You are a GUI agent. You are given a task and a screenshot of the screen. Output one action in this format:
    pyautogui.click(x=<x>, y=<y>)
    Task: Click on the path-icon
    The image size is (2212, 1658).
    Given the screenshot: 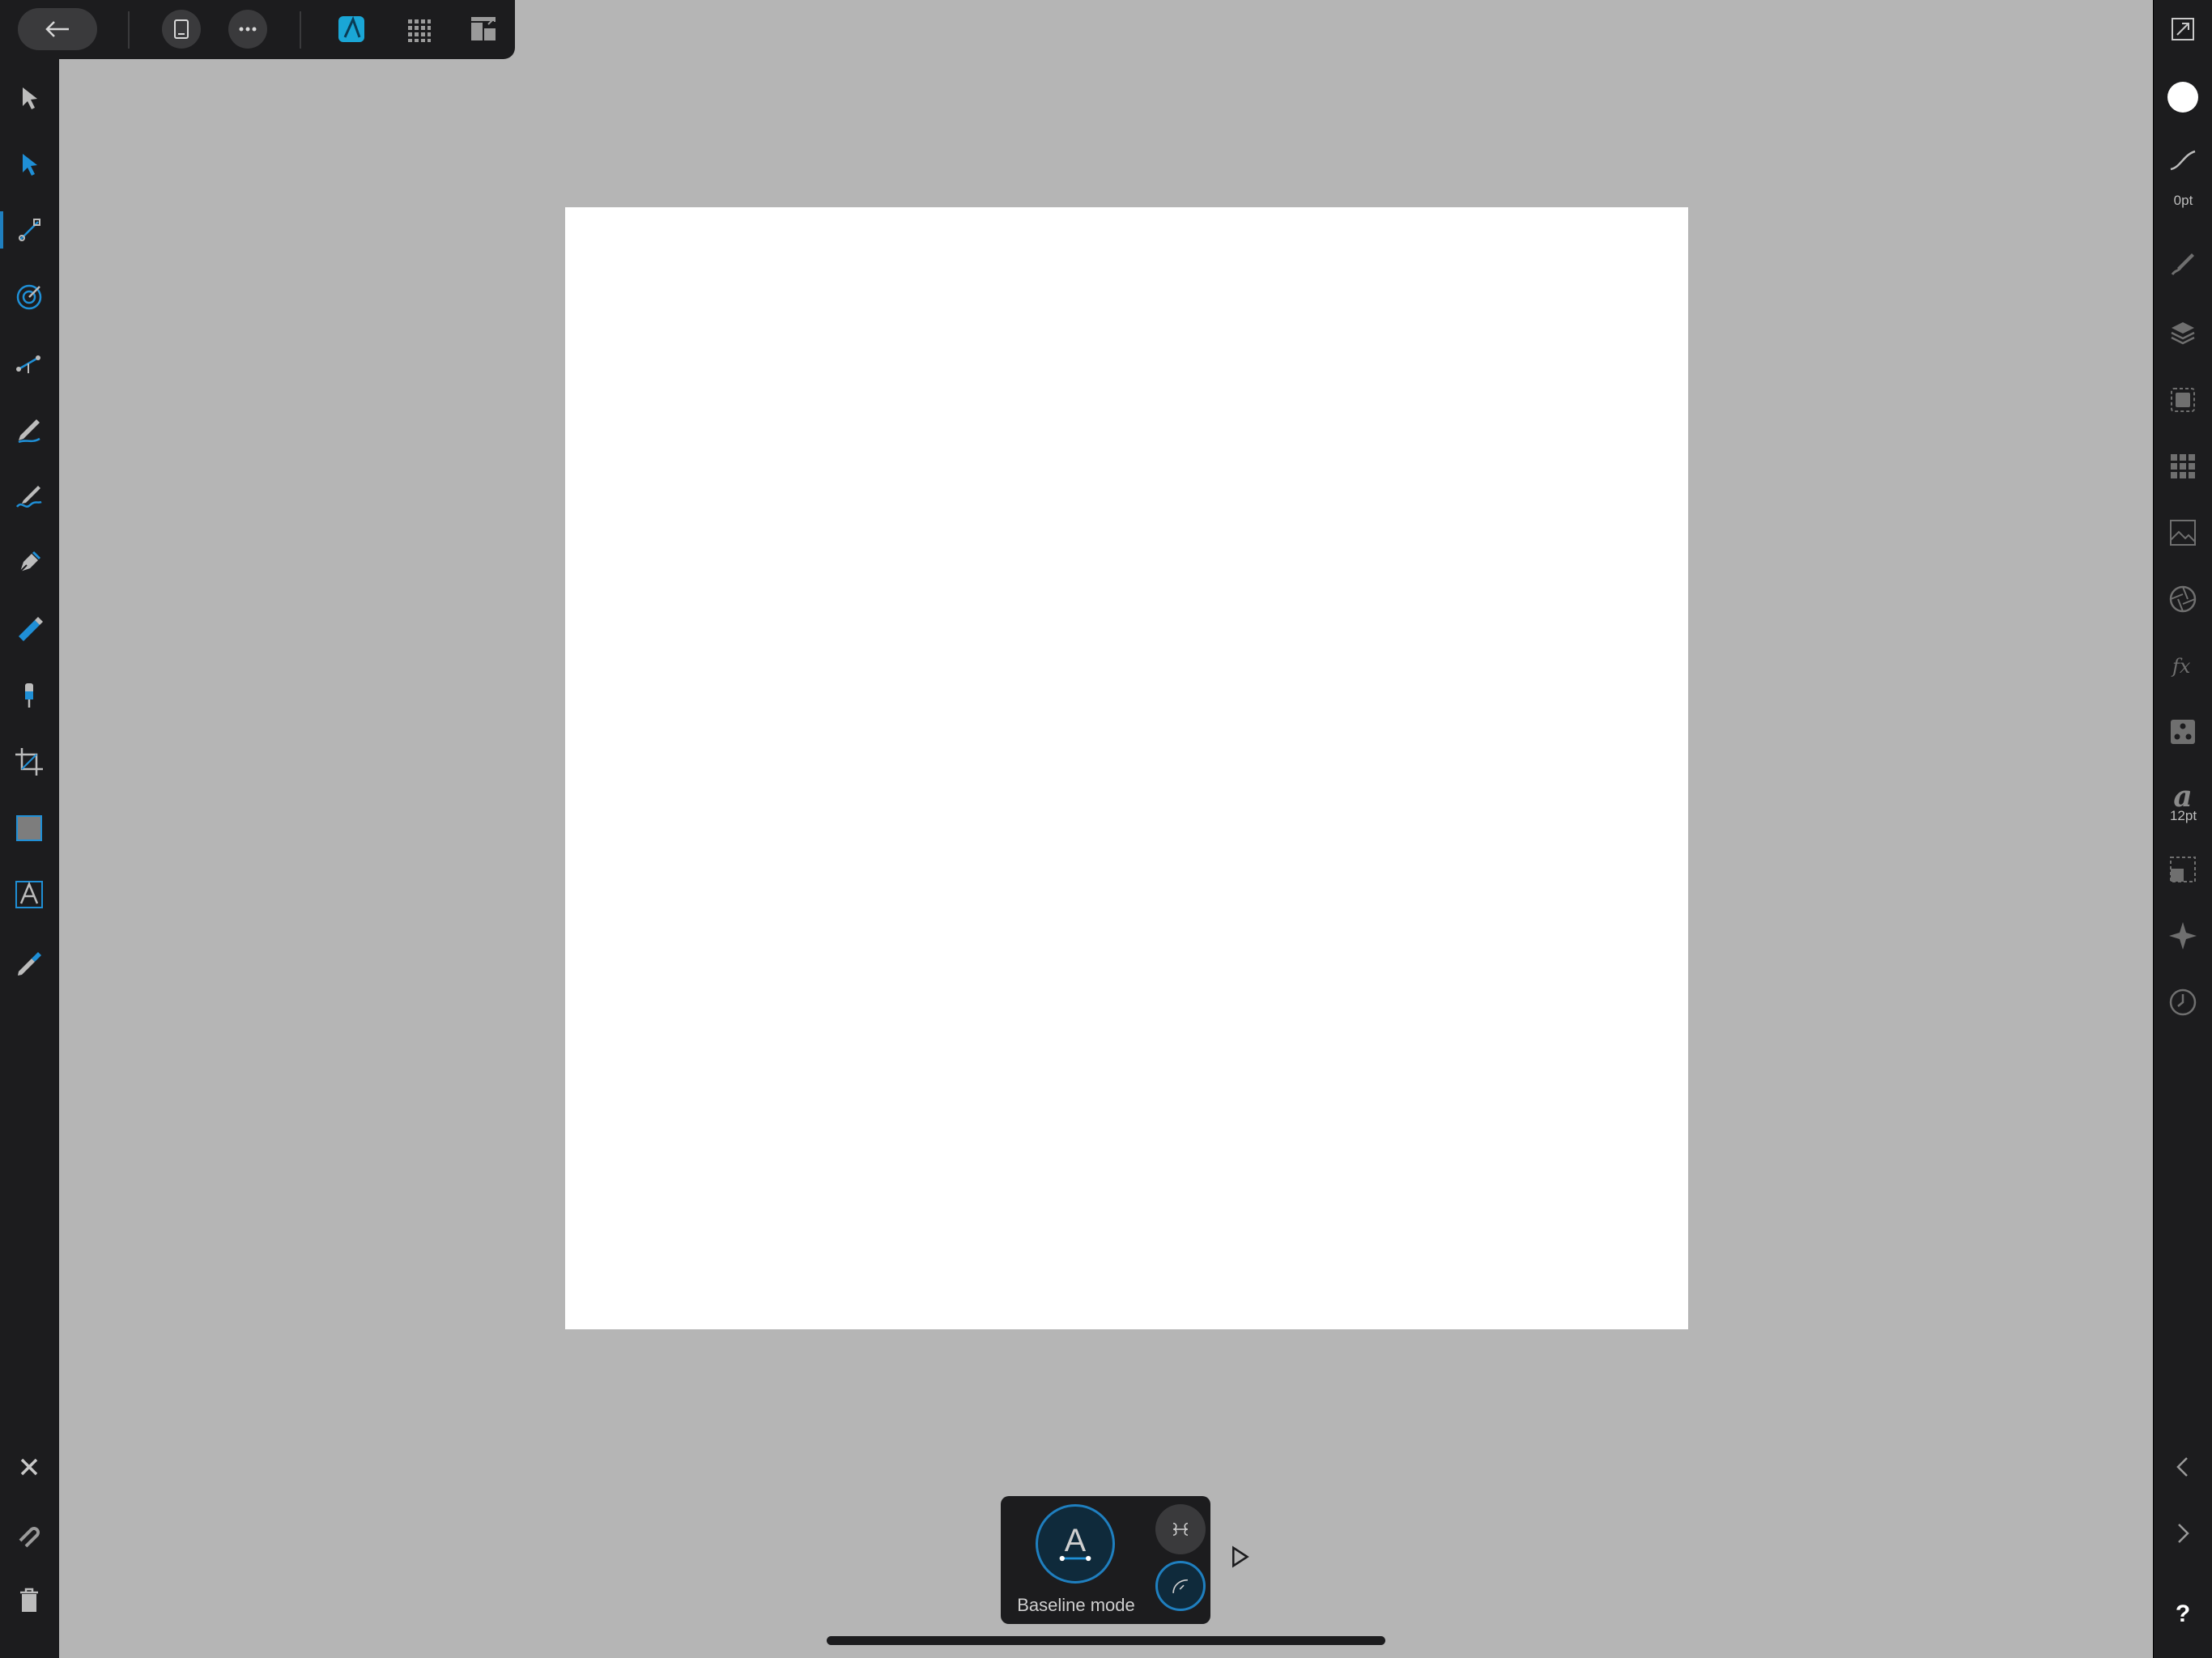 What is the action you would take?
    pyautogui.click(x=1180, y=1586)
    